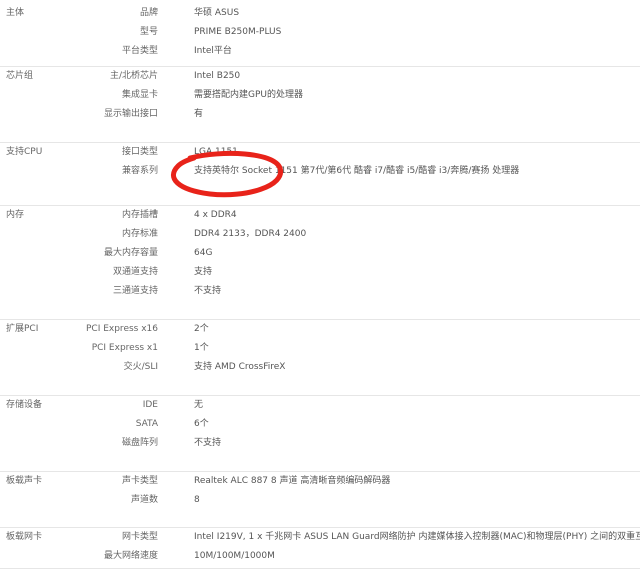 The height and width of the screenshot is (569, 640). I want to click on spec-row: 最大网络速度 10M/100M/1000M, so click(320, 556).